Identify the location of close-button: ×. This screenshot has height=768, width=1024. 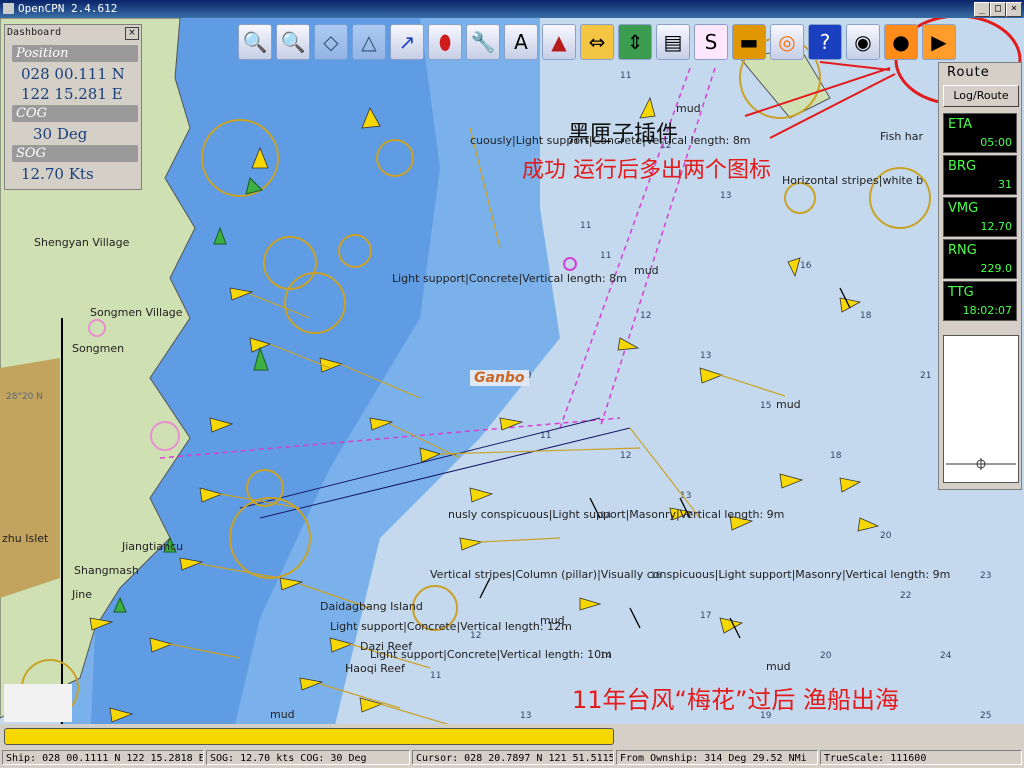
(1014, 9).